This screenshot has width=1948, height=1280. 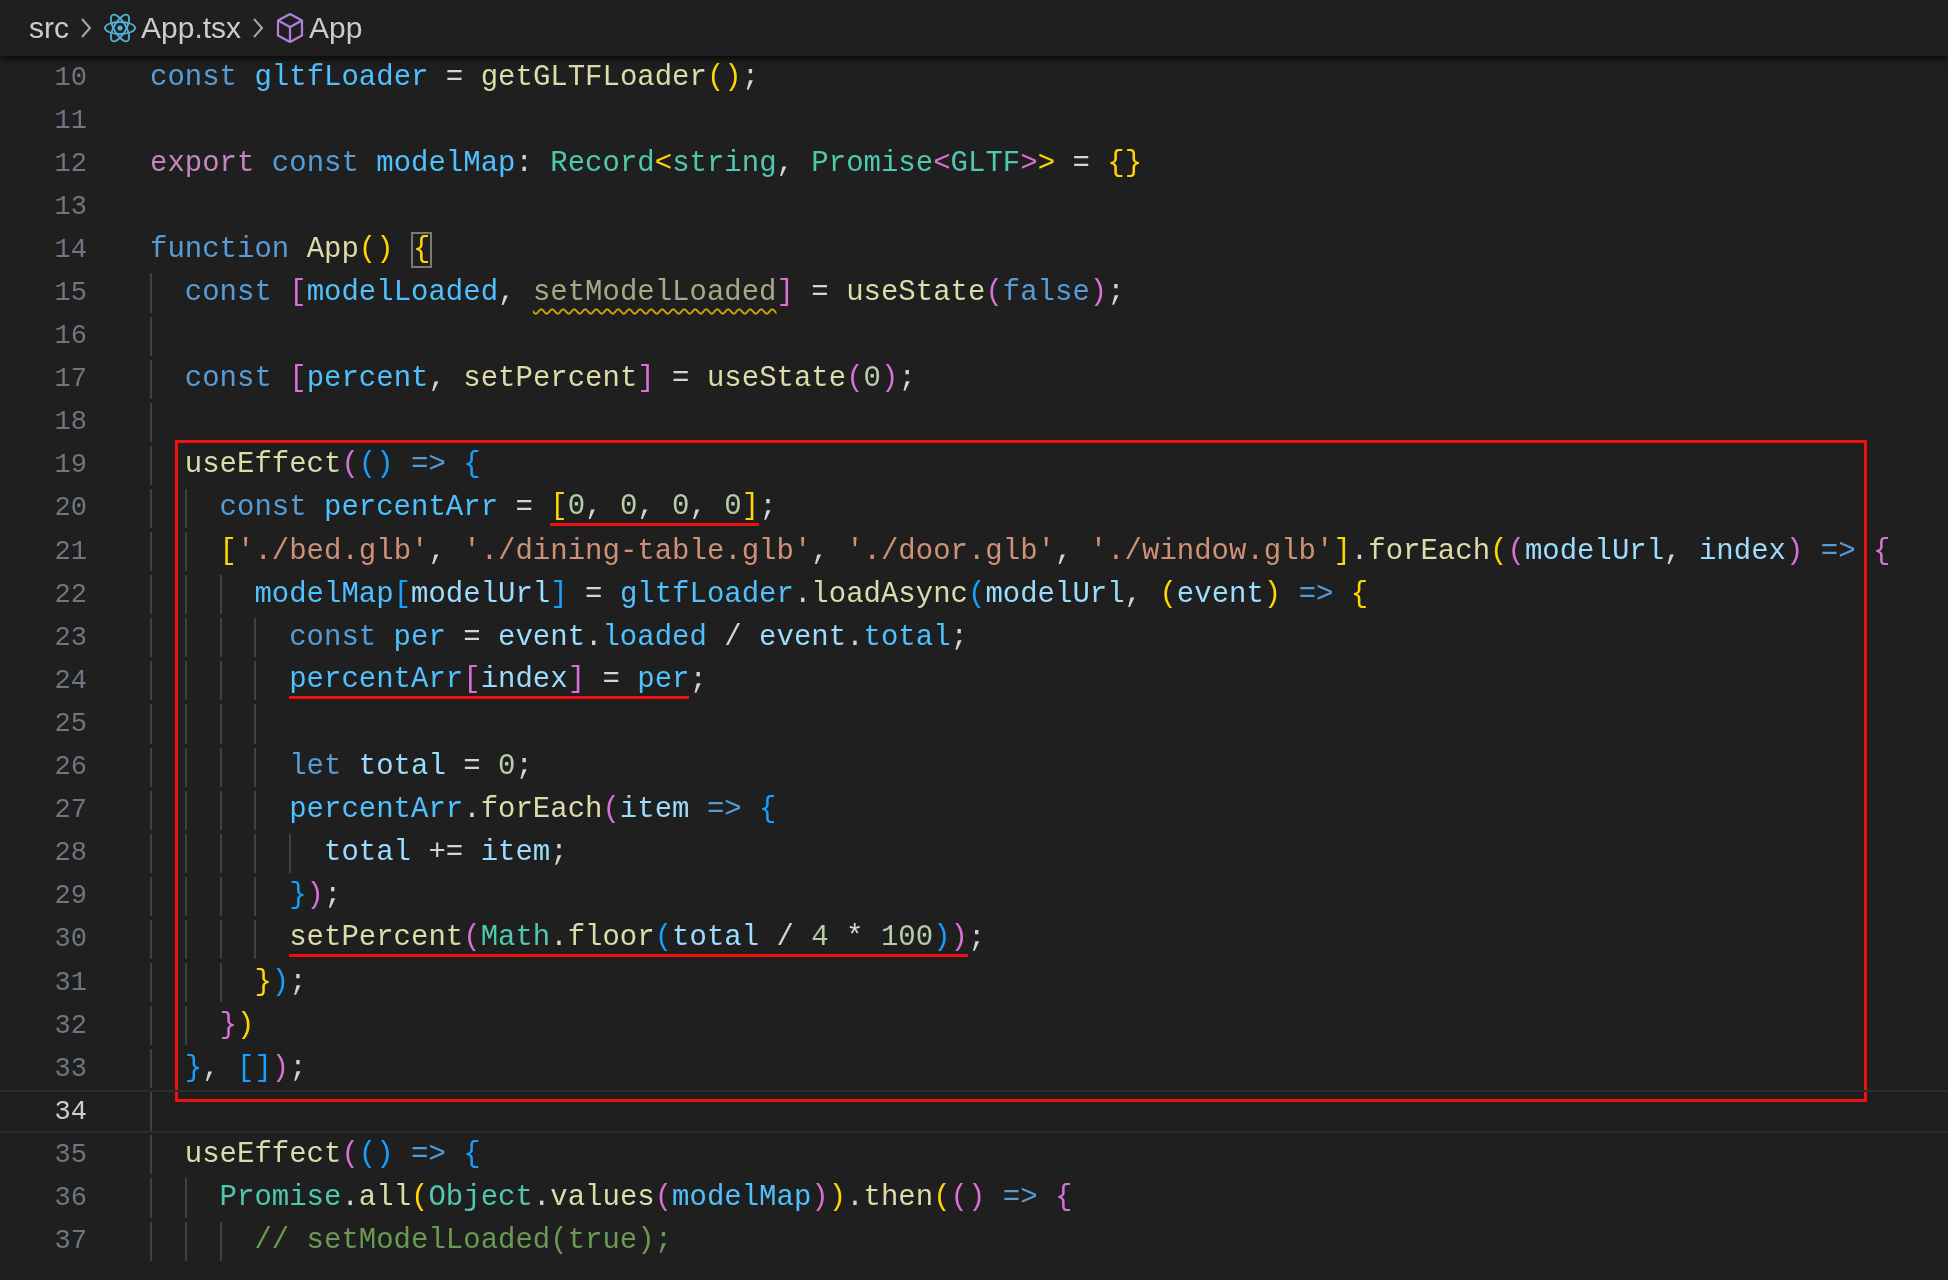 What do you see at coordinates (646, 163) in the screenshot?
I see `code-line: export const modelMap: Record<string, Promise<GLTF>> = {}` at bounding box center [646, 163].